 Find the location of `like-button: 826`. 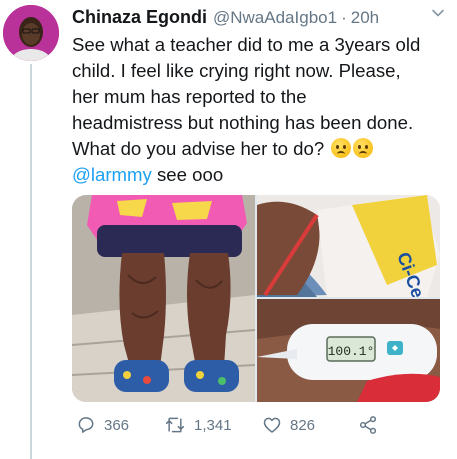

like-button: 826 is located at coordinates (288, 425).